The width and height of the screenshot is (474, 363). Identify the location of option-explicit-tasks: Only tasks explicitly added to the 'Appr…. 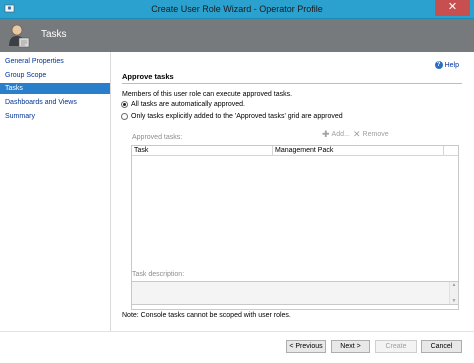
(232, 116).